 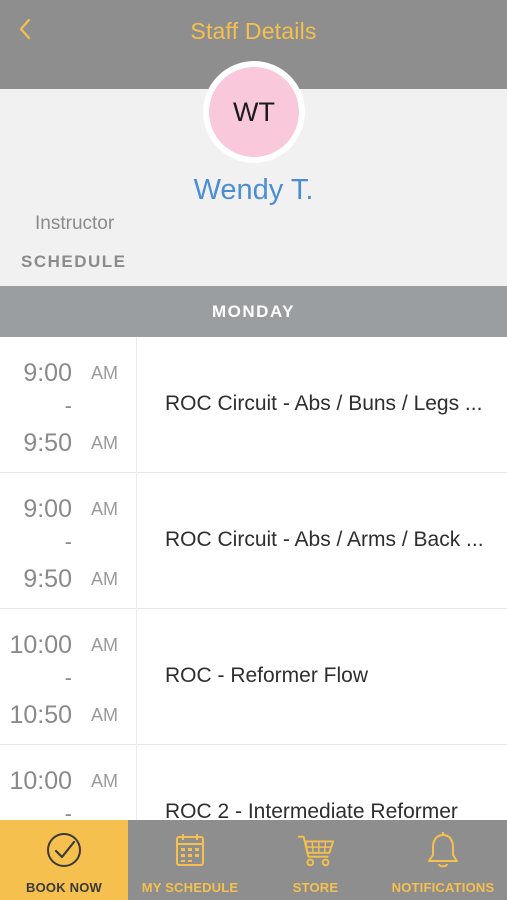 I want to click on avatar-initials: WT, so click(x=254, y=111).